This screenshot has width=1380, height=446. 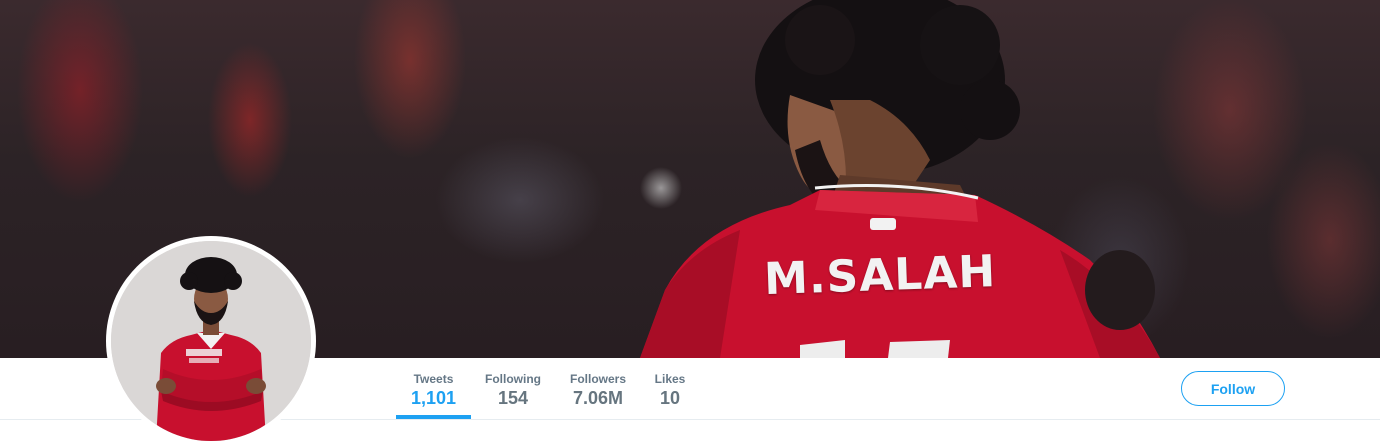 I want to click on stat-followers: Followers 7.06M, so click(x=598, y=388).